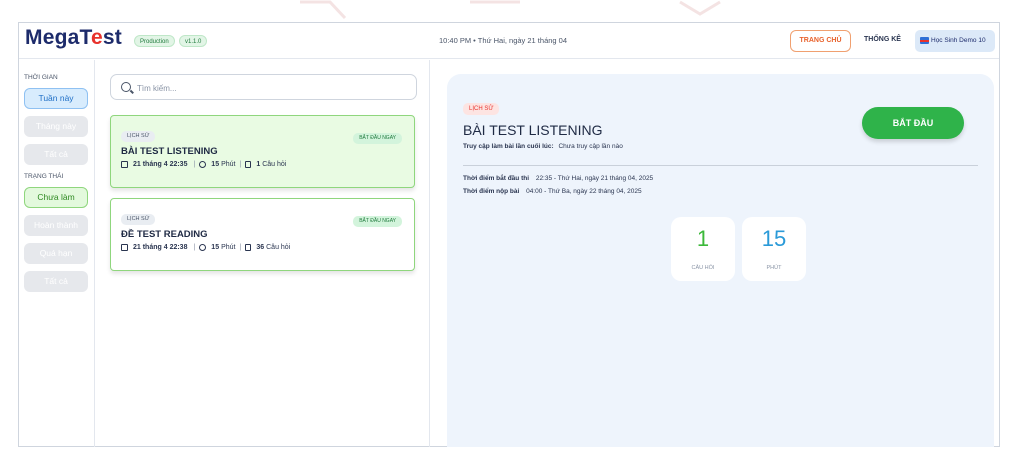 This screenshot has width=1020, height=470. Describe the element at coordinates (913, 123) in the screenshot. I see `start-test-button: BẮT ĐẦU` at that location.